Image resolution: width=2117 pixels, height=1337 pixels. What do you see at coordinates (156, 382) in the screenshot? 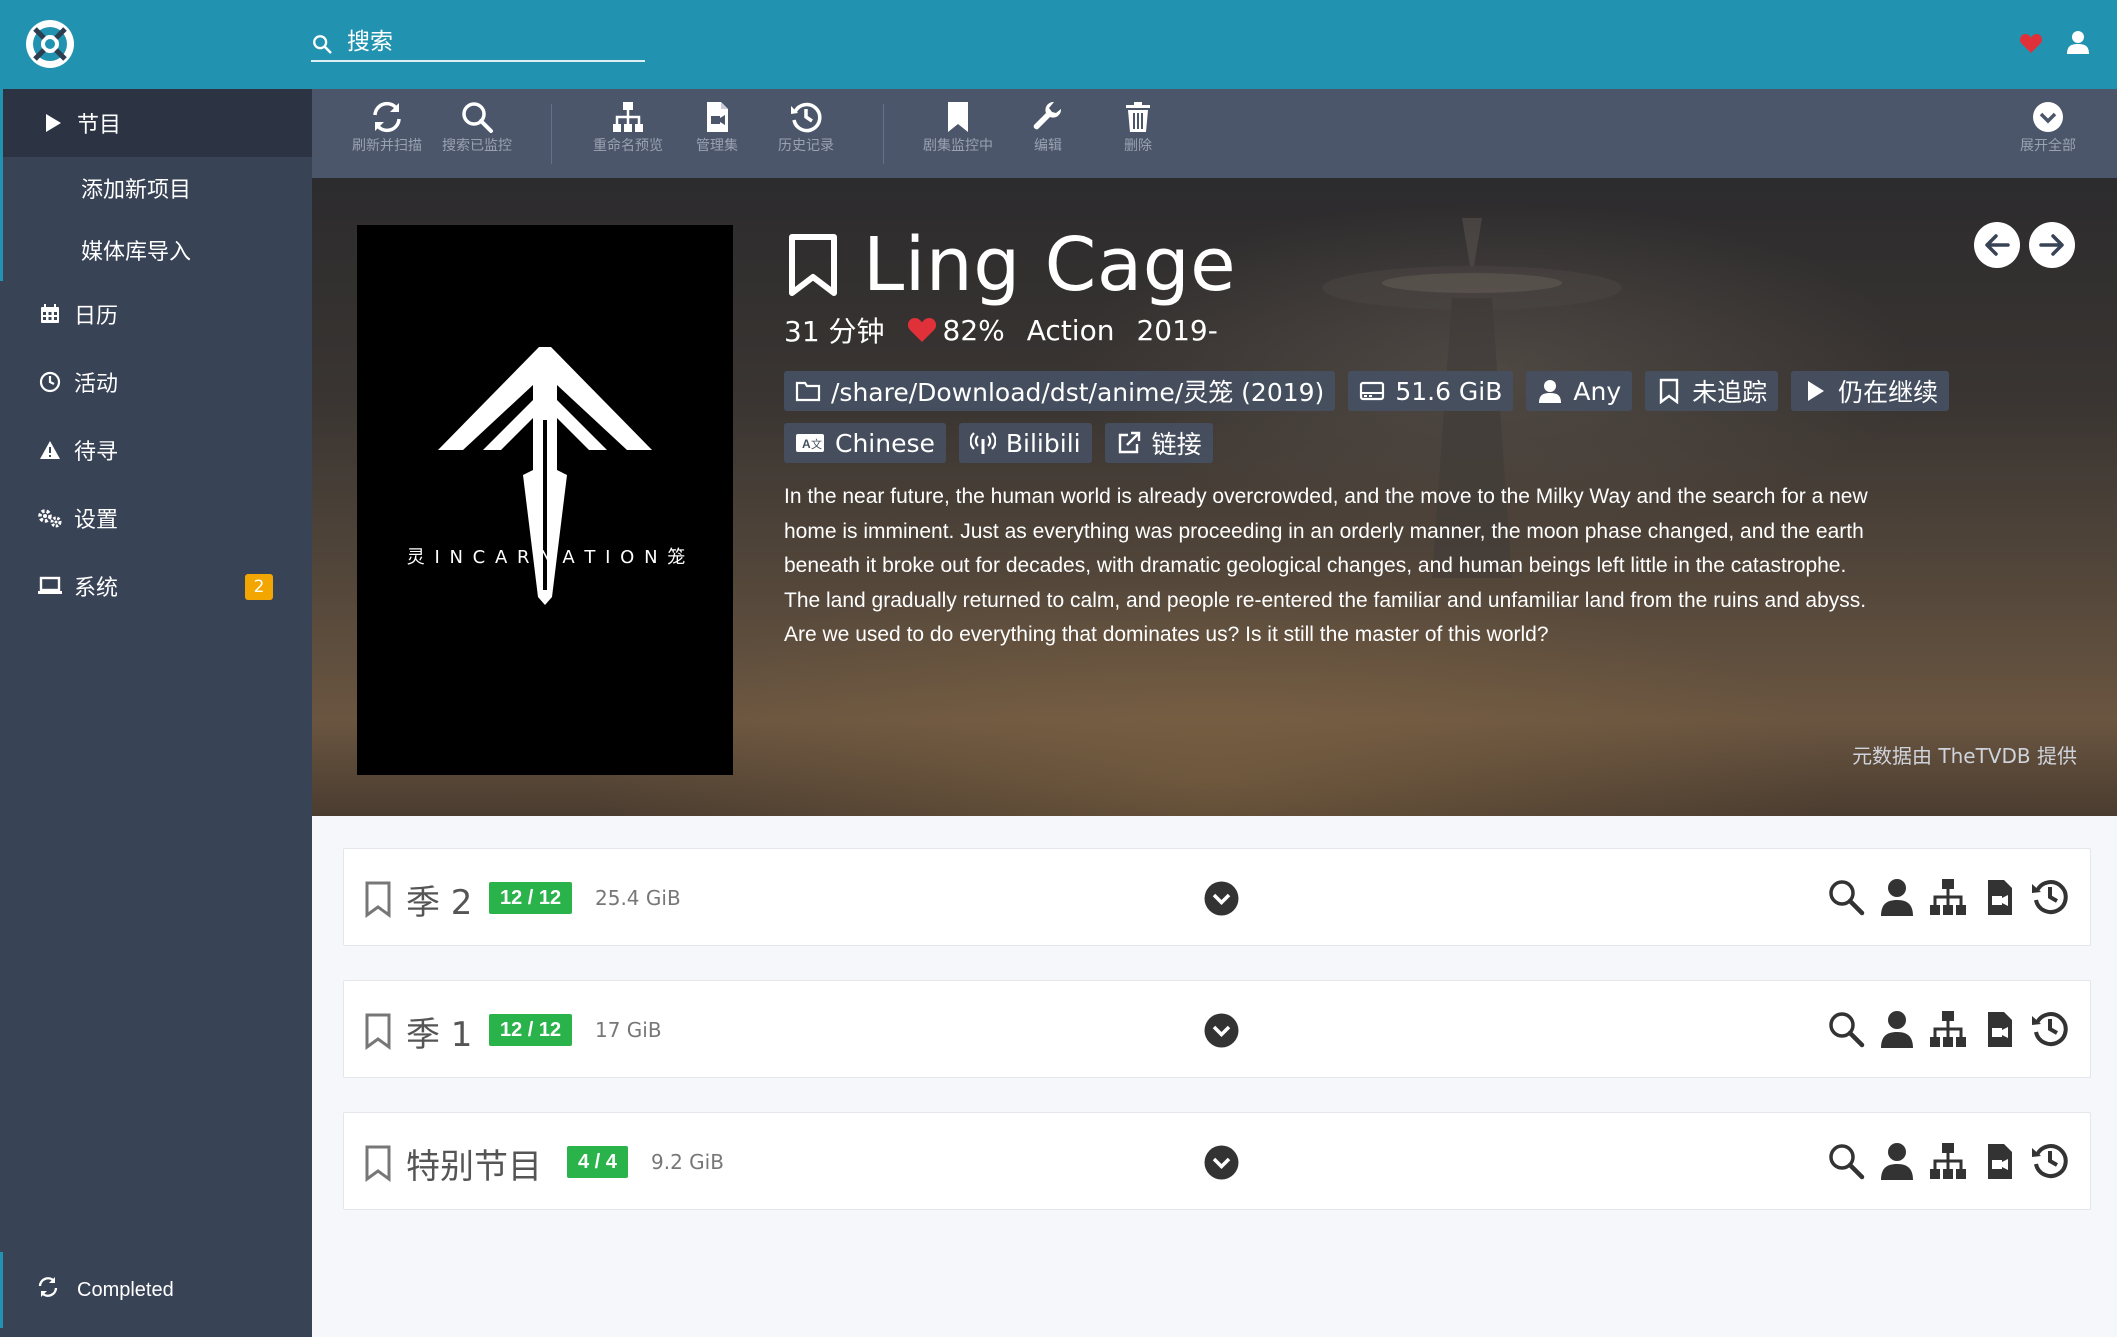
I see `sidebar-item-activity: 活动` at bounding box center [156, 382].